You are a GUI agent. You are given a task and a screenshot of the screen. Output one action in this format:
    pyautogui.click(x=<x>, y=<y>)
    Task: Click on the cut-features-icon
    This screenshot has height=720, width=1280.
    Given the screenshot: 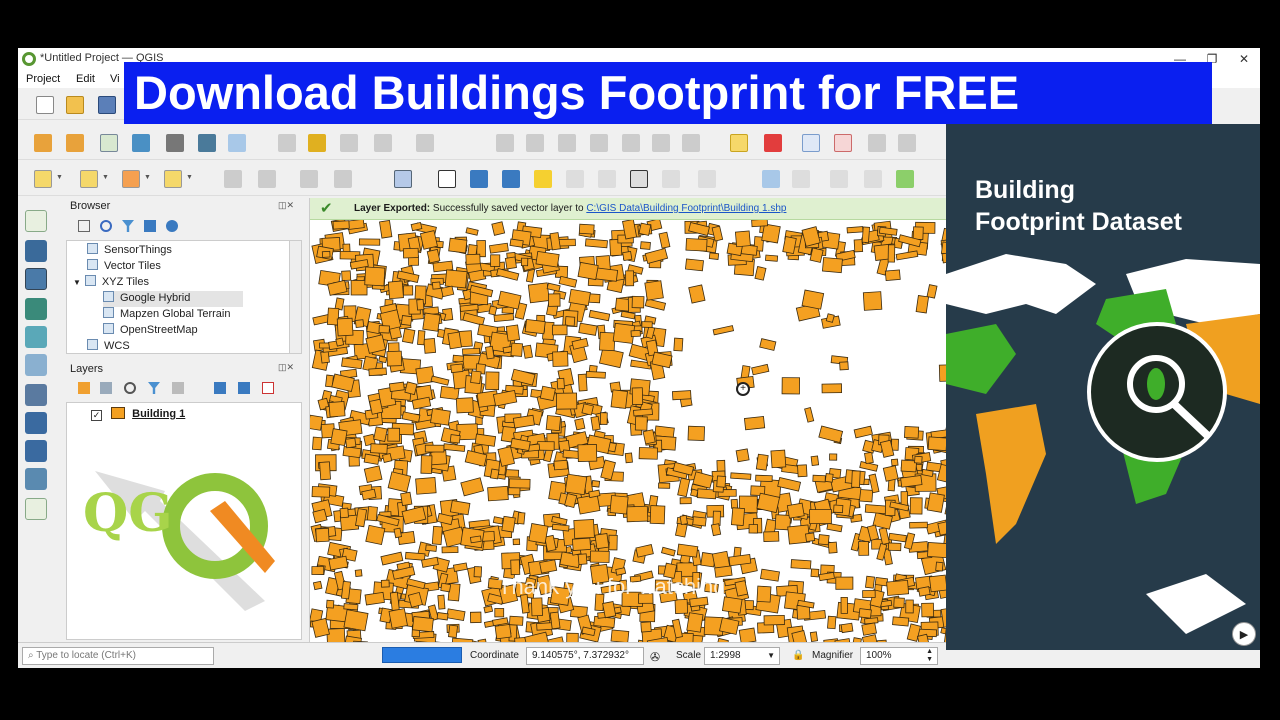 What is the action you would take?
    pyautogui.click(x=567, y=143)
    